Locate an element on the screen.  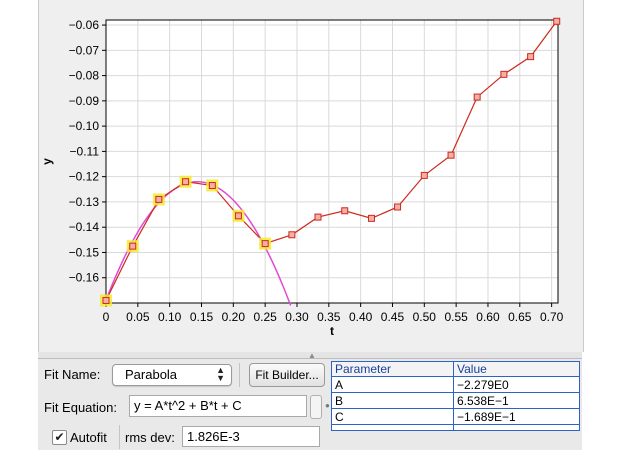
x-tick-label: 0.25 is located at coordinates (265, 317).